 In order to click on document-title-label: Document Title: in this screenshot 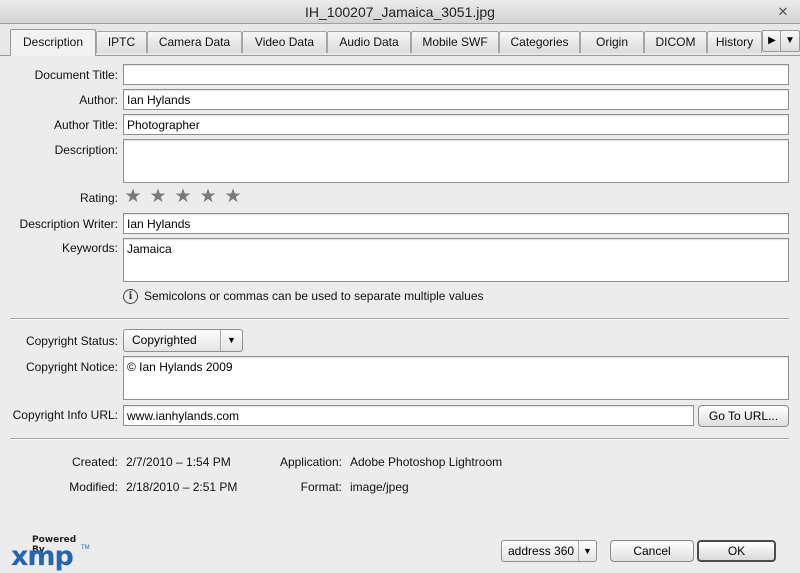, I will do `click(76, 75)`.